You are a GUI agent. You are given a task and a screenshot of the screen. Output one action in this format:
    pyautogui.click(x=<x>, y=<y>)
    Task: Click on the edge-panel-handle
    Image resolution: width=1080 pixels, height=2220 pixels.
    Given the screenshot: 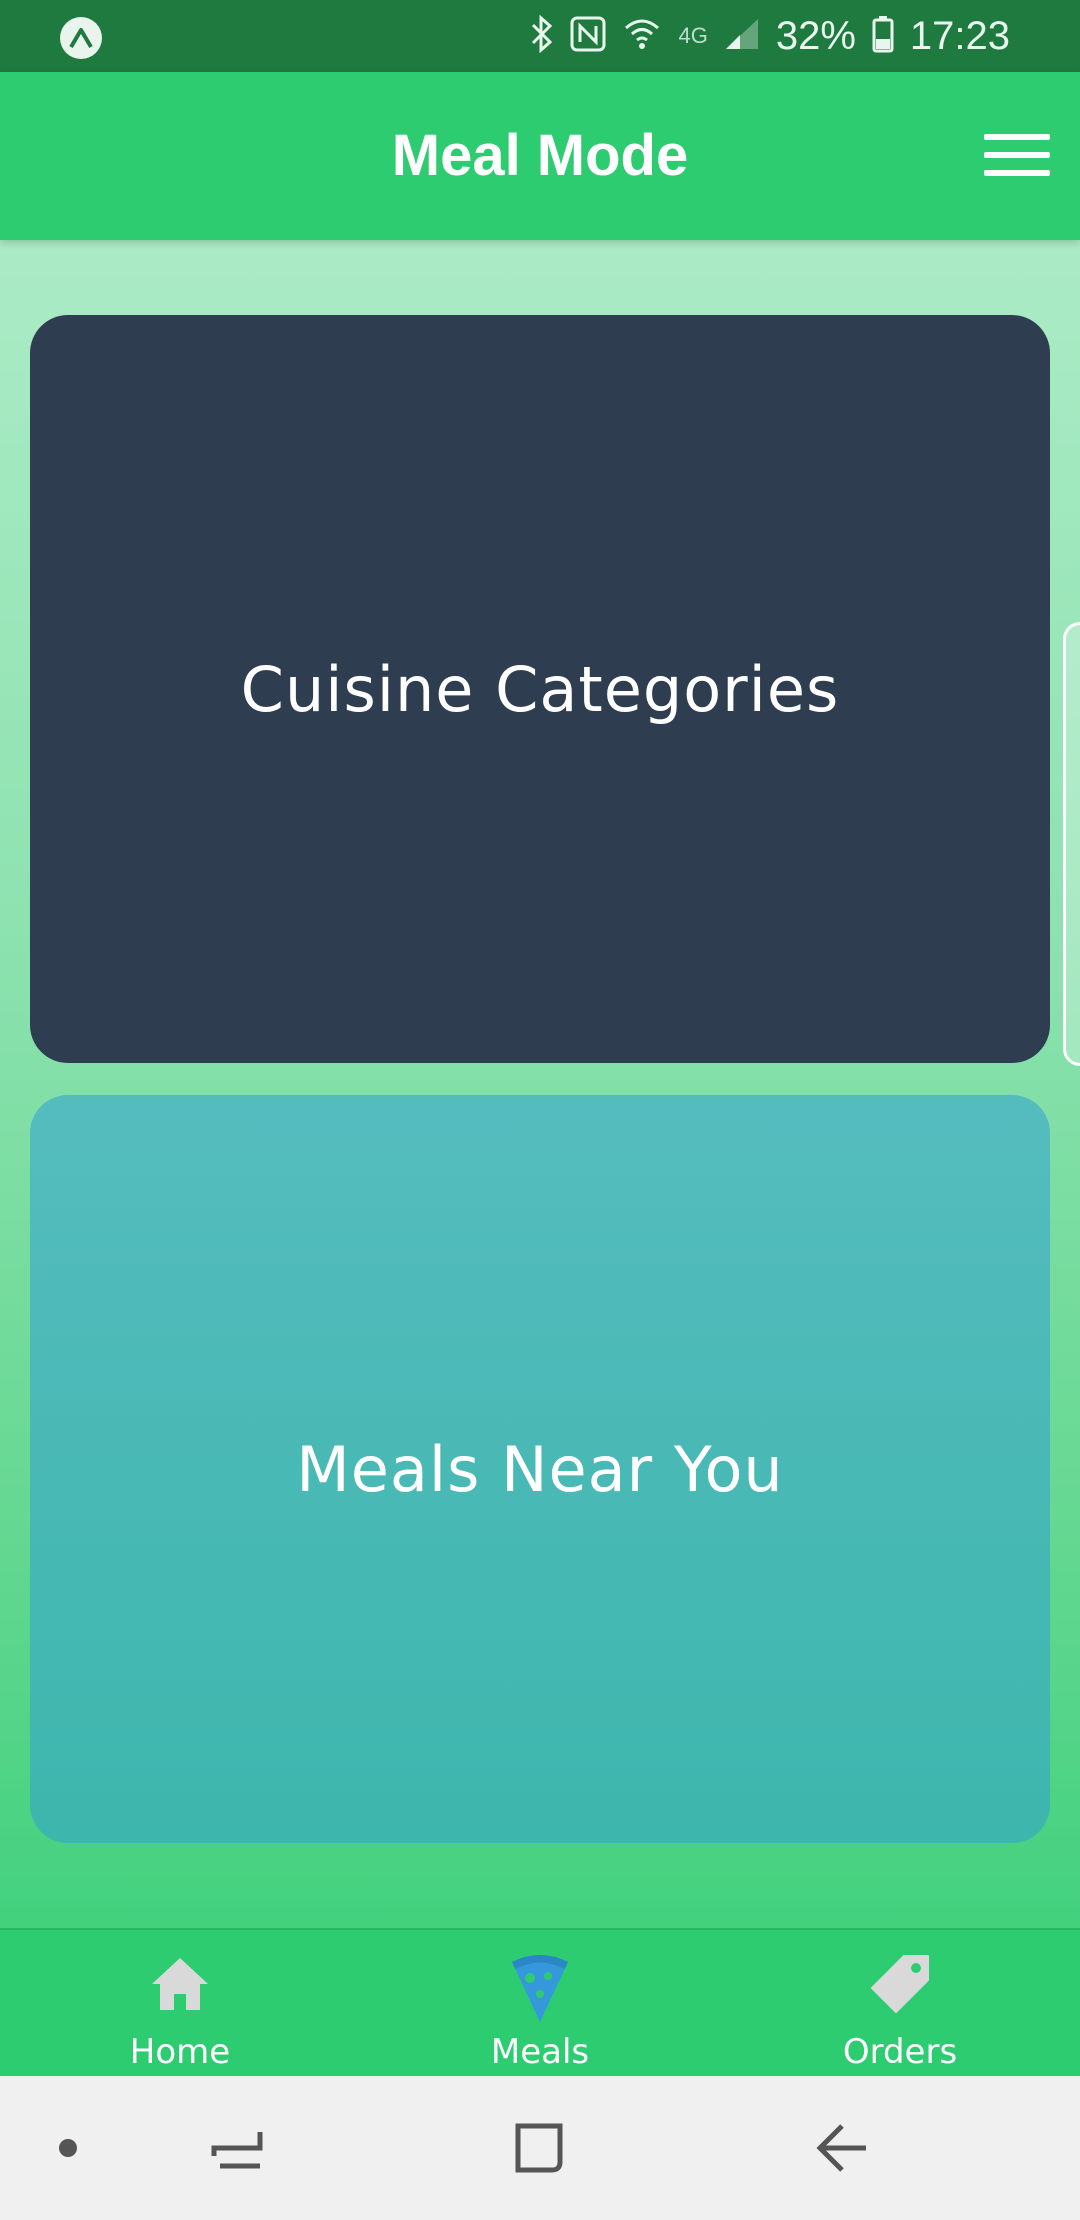 What is the action you would take?
    pyautogui.click(x=1071, y=844)
    